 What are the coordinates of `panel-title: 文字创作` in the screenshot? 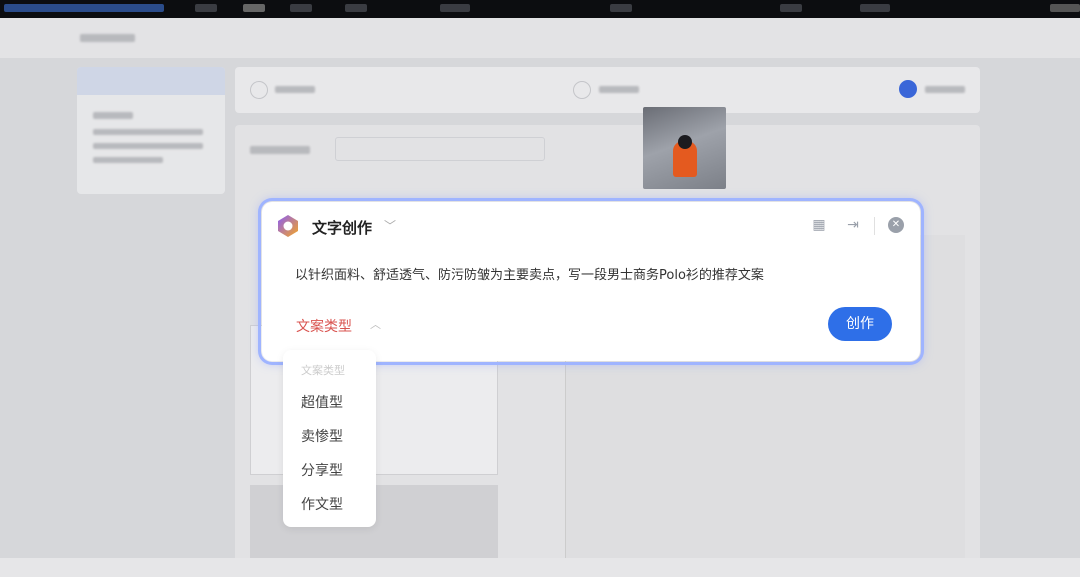 It's located at (342, 228).